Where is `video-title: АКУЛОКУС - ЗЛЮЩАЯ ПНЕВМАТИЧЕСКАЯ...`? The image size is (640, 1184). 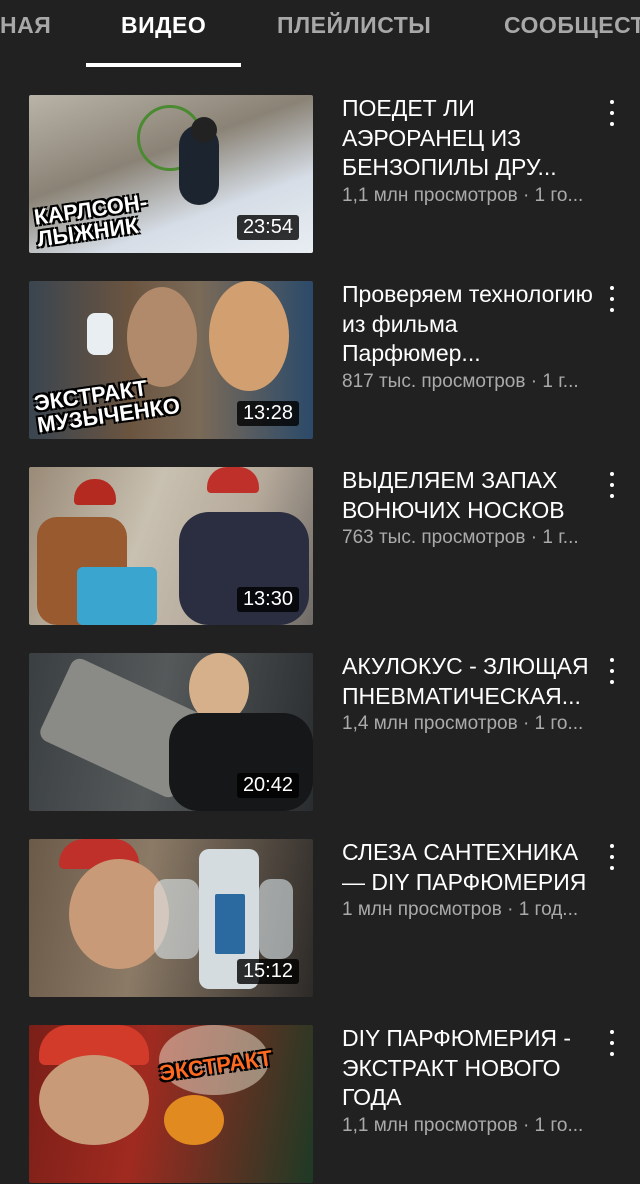
video-title: АКУЛОКУС - ЗЛЮЩАЯ ПНЕВМАТИЧЕСКАЯ... is located at coordinates (469, 681).